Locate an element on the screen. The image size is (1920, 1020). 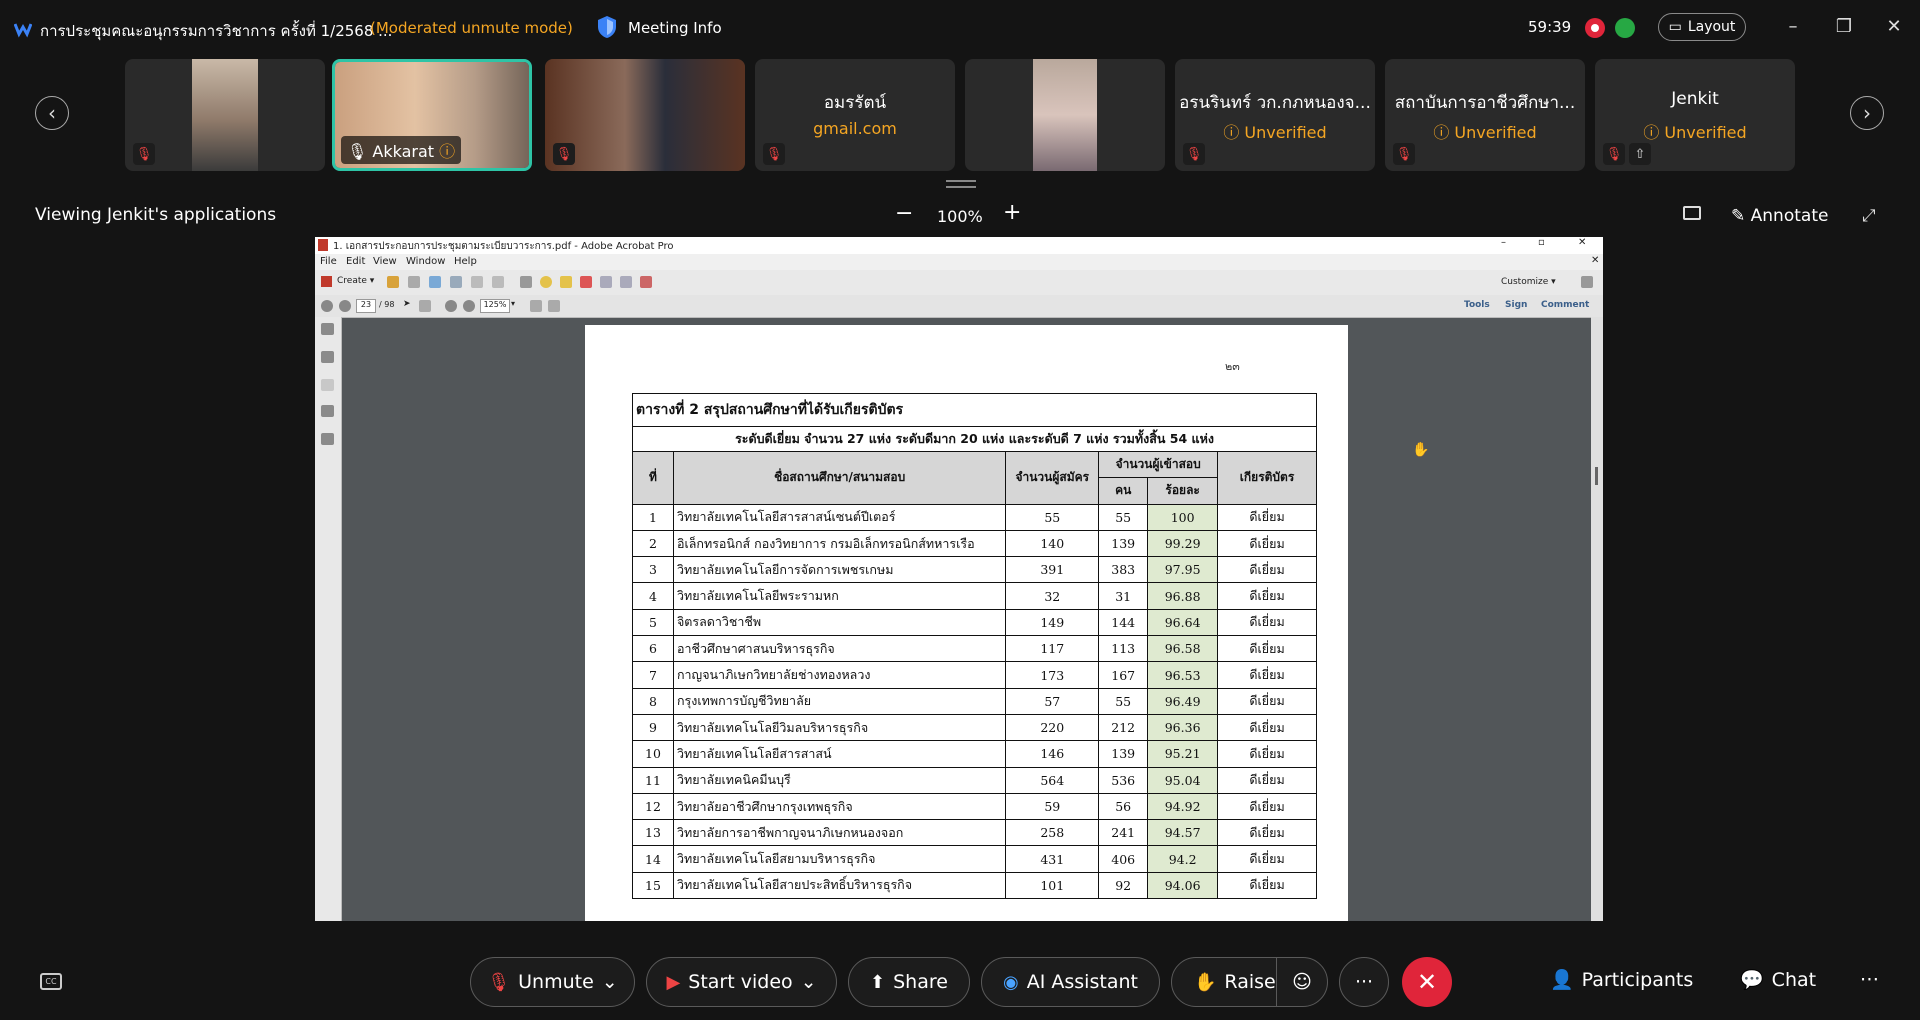
fullscreen-icon: ⤢ is located at coordinates (1869, 216).